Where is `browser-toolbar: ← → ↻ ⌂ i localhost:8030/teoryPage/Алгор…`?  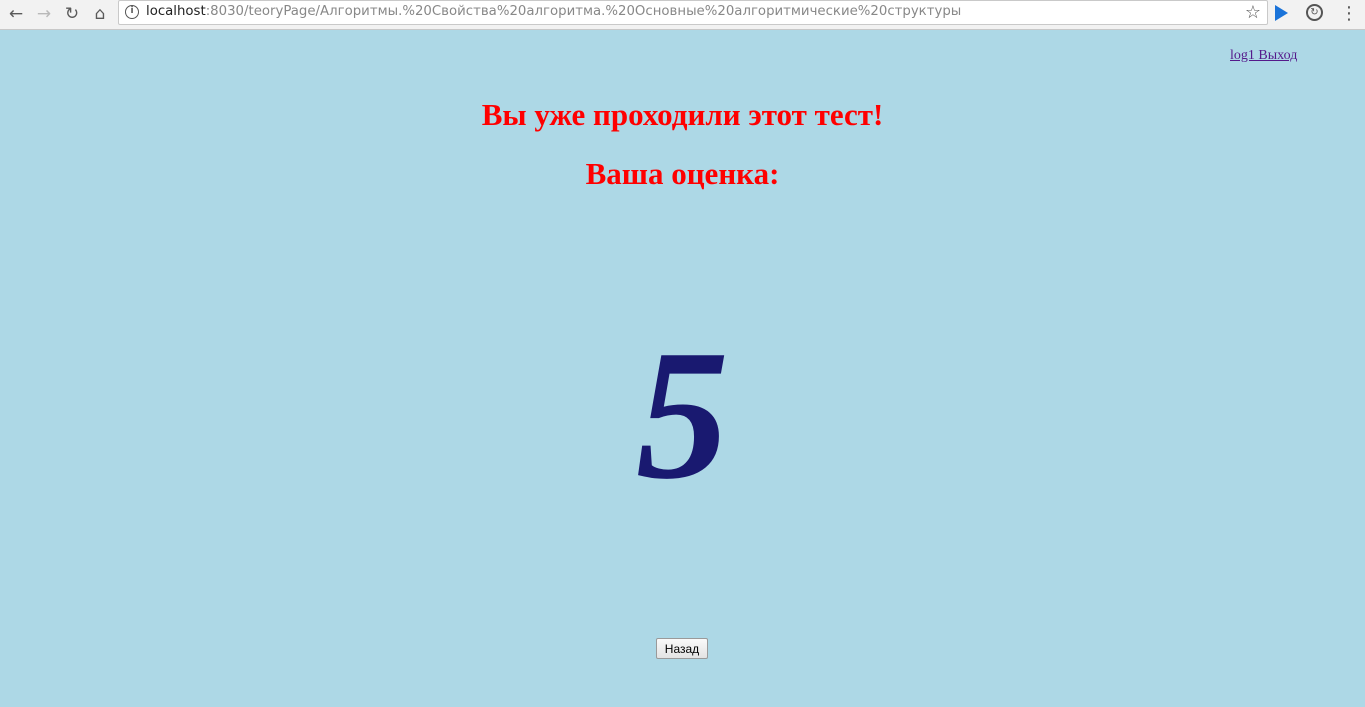
browser-toolbar: ← → ↻ ⌂ i localhost:8030/teoryPage/Алгор… is located at coordinates (682, 15).